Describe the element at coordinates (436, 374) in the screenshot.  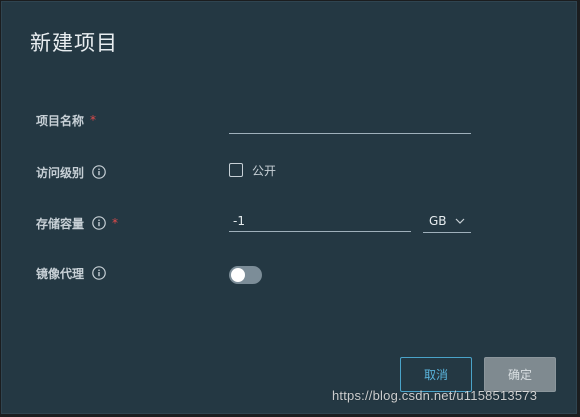
I see `cancel-button: 取消` at that location.